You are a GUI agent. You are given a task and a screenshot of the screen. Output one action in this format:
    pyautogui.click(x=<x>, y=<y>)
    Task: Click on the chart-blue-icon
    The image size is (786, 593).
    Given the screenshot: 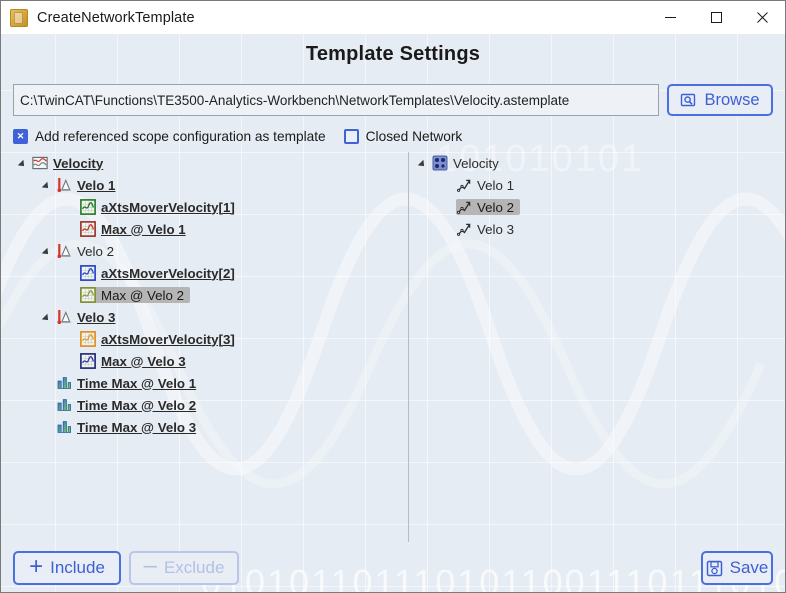 What is the action you would take?
    pyautogui.click(x=88, y=273)
    